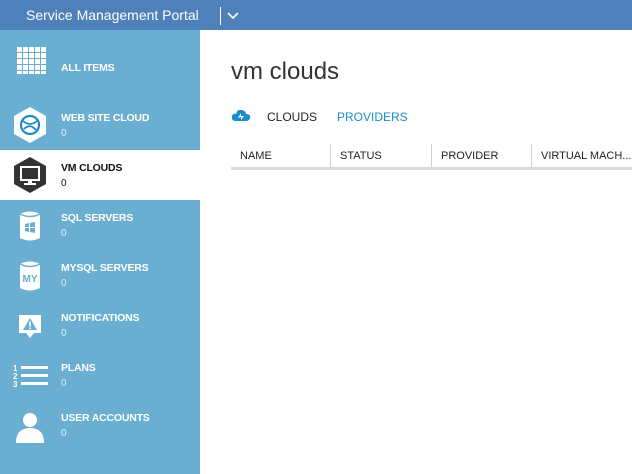 The image size is (632, 474). I want to click on grid-icon, so click(31, 60).